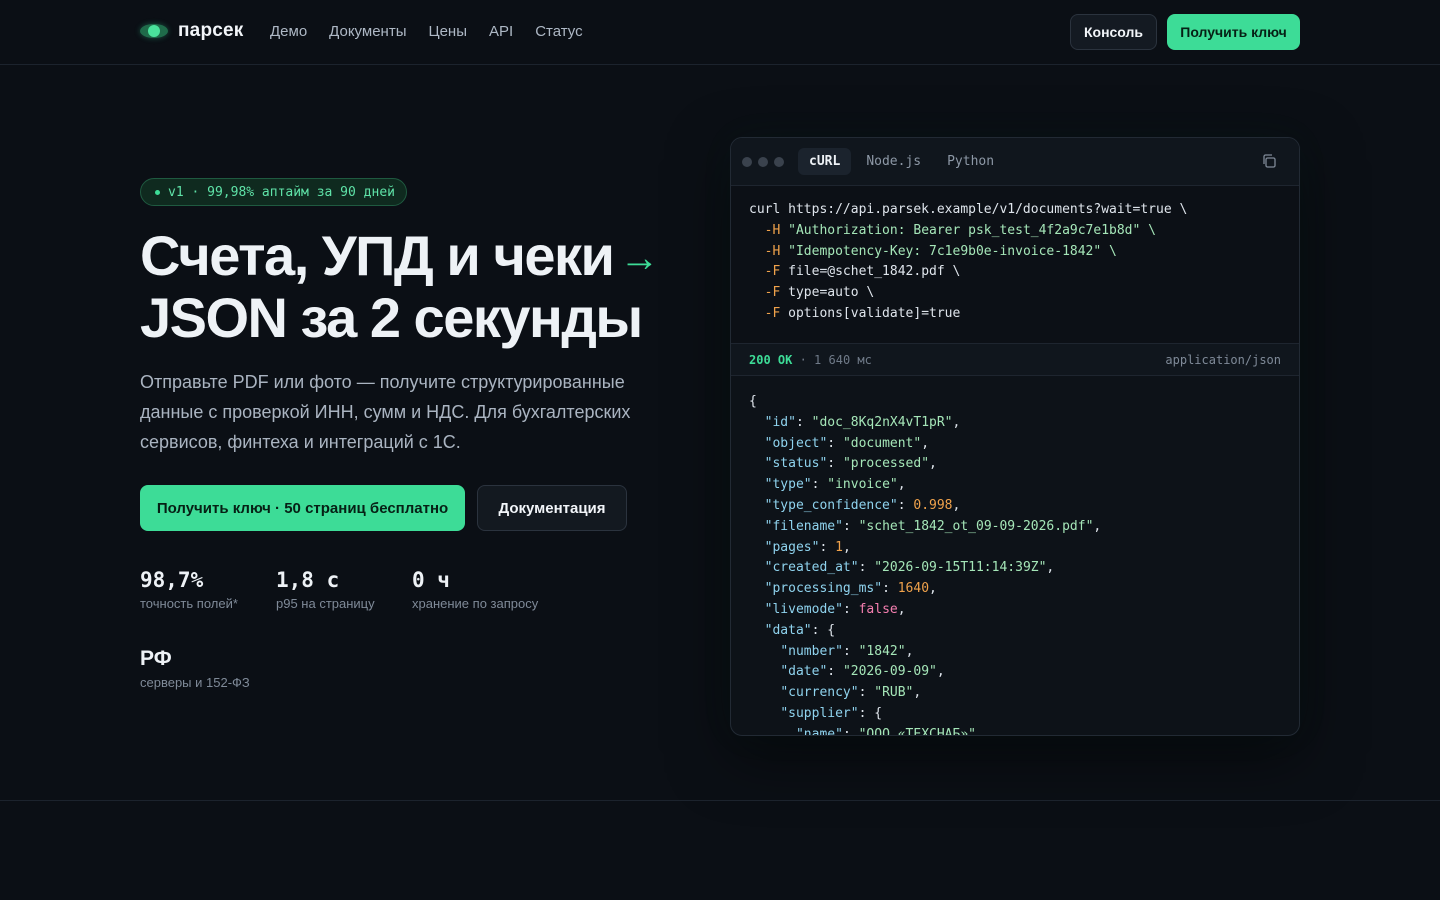  Describe the element at coordinates (189, 603) in the screenshot. I see `stat-label: точность полей*` at that location.